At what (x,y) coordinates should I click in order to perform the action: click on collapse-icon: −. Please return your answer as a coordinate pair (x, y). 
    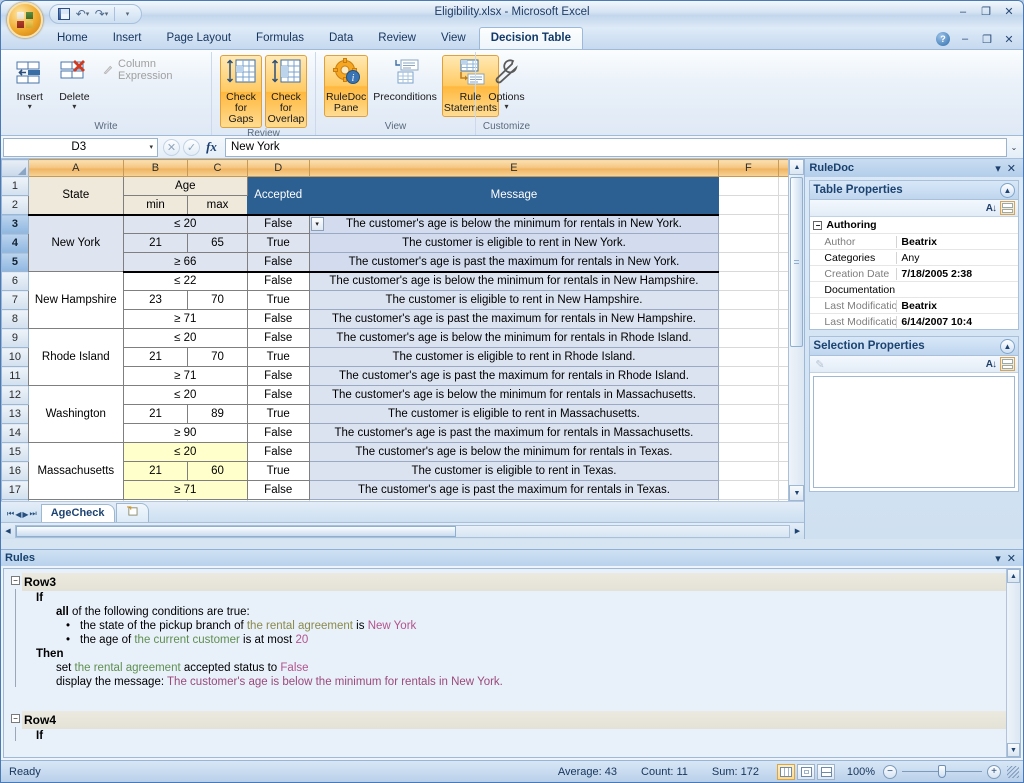
    Looking at the image, I should click on (818, 225).